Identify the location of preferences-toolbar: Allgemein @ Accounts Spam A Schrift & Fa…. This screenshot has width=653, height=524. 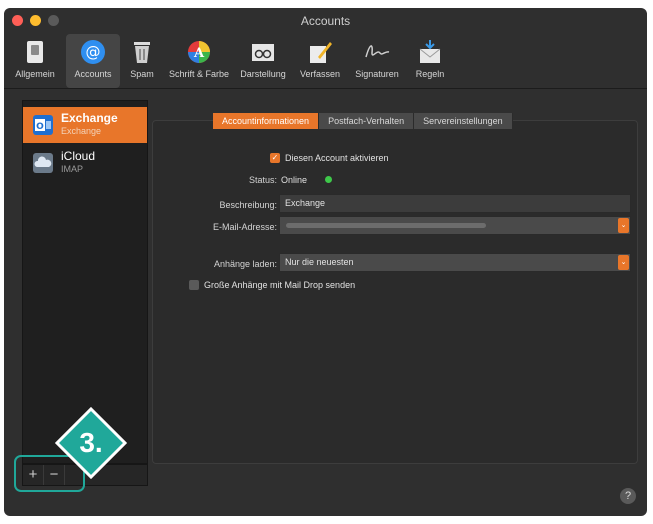
(325, 61).